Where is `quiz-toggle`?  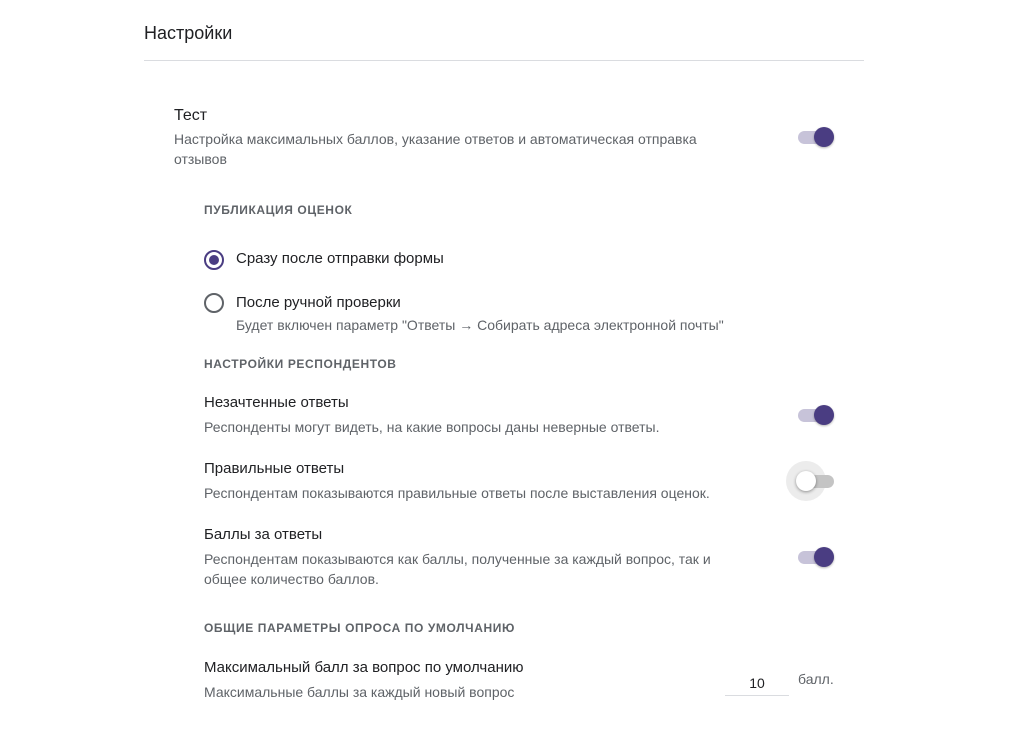
quiz-toggle is located at coordinates (816, 137).